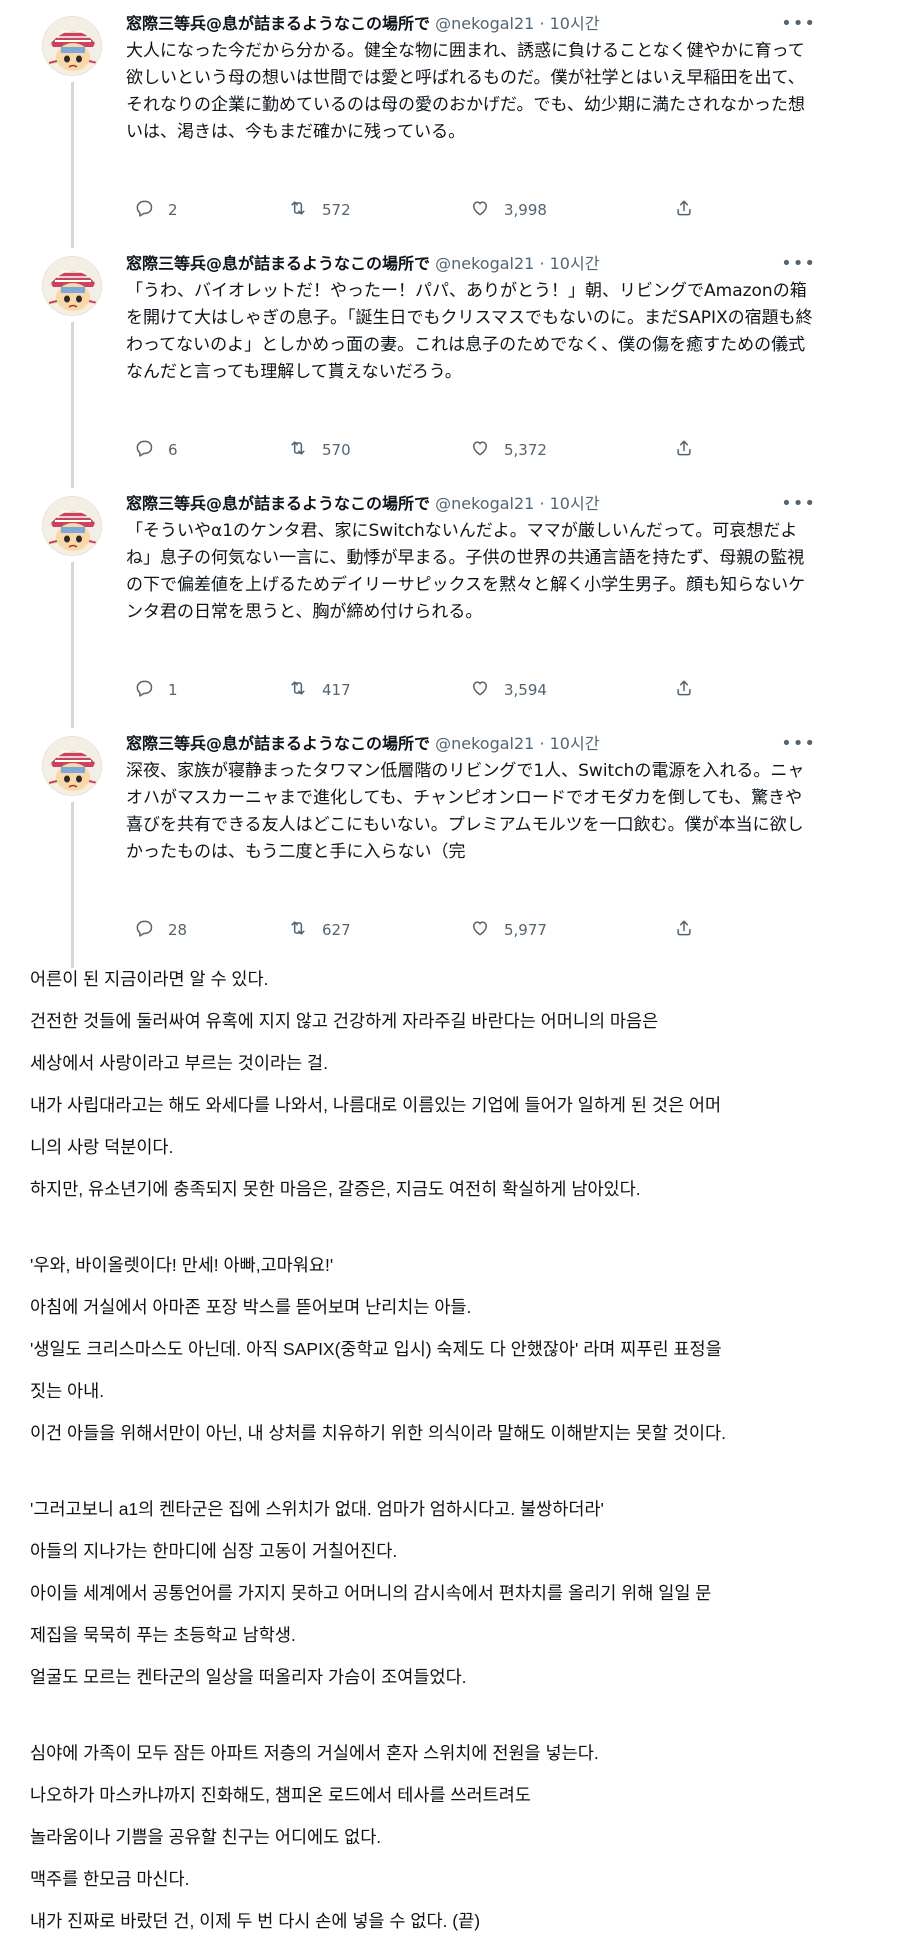 The height and width of the screenshot is (1954, 919). I want to click on translation-line: 맥주를 한모금 마신다., so click(110, 1879).